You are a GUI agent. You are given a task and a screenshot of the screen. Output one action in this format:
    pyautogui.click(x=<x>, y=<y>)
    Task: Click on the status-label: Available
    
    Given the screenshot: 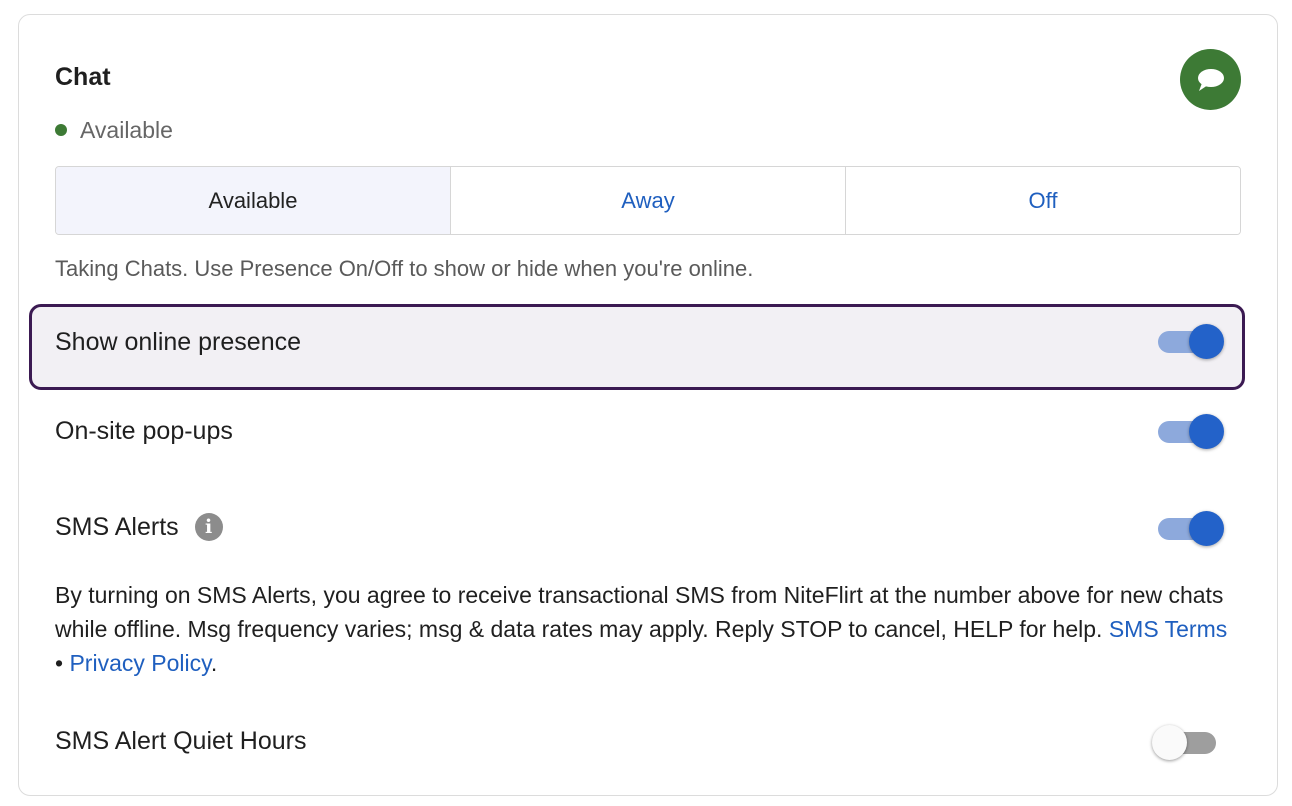 What is the action you would take?
    pyautogui.click(x=126, y=129)
    